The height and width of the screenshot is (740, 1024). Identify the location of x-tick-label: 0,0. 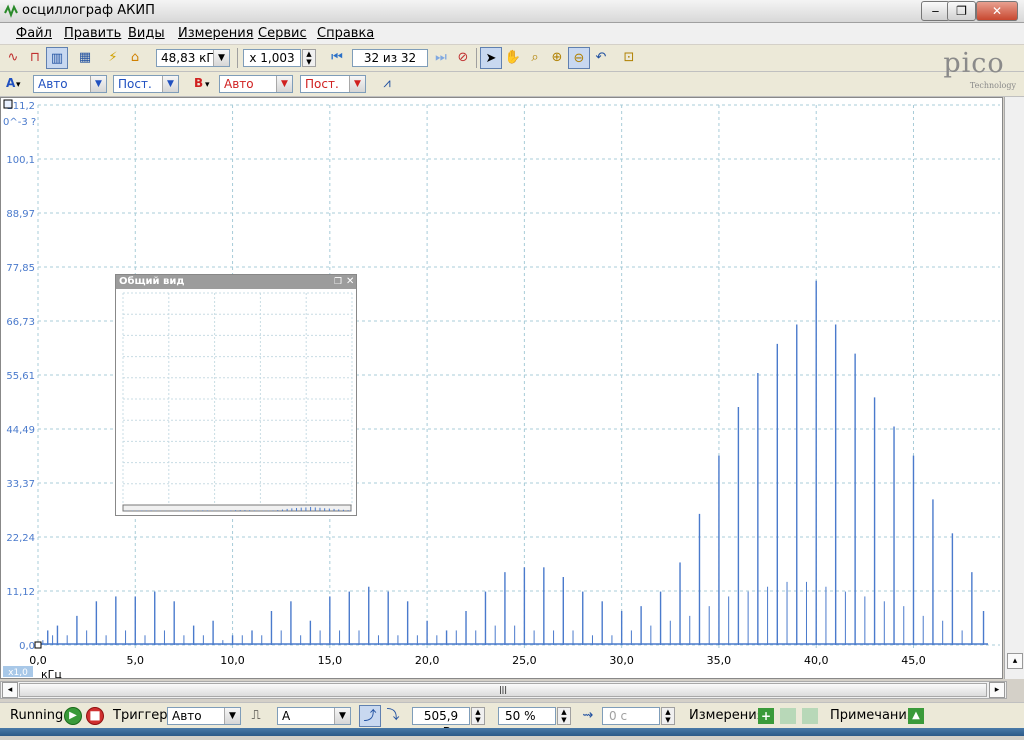
(38, 660).